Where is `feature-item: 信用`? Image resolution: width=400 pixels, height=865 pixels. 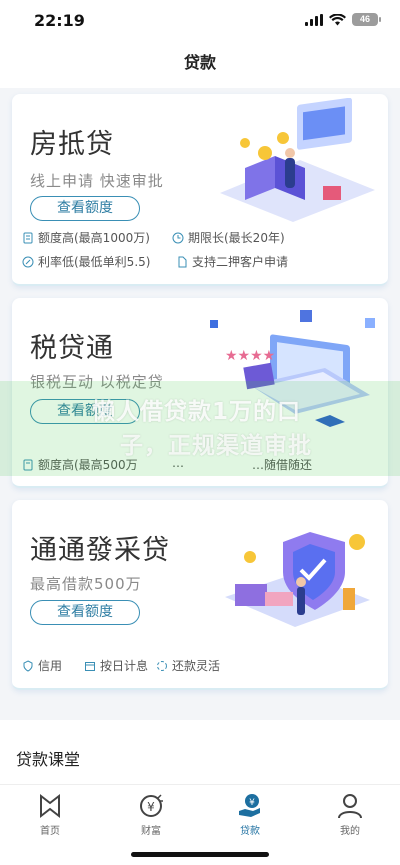 feature-item: 信用 is located at coordinates (42, 665).